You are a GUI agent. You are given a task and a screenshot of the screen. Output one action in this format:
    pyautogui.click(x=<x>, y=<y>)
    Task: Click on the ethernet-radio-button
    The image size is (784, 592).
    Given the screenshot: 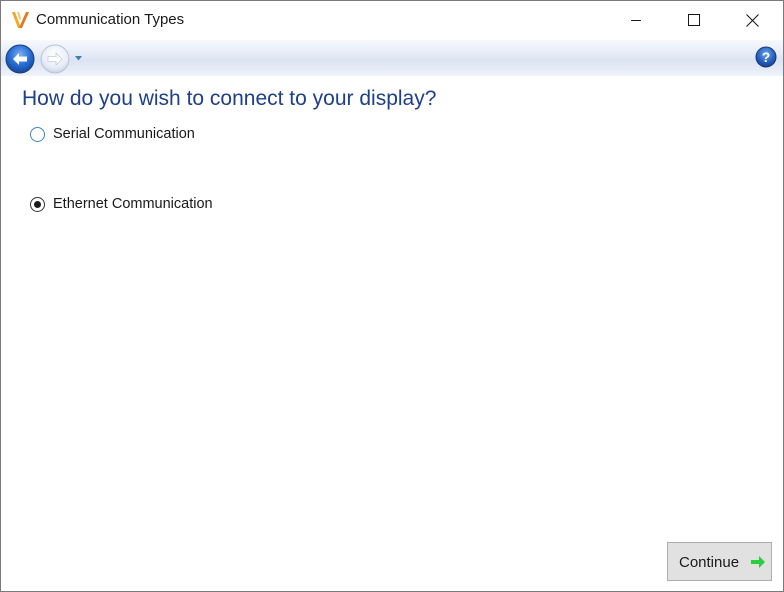 What is the action you would take?
    pyautogui.click(x=37, y=204)
    